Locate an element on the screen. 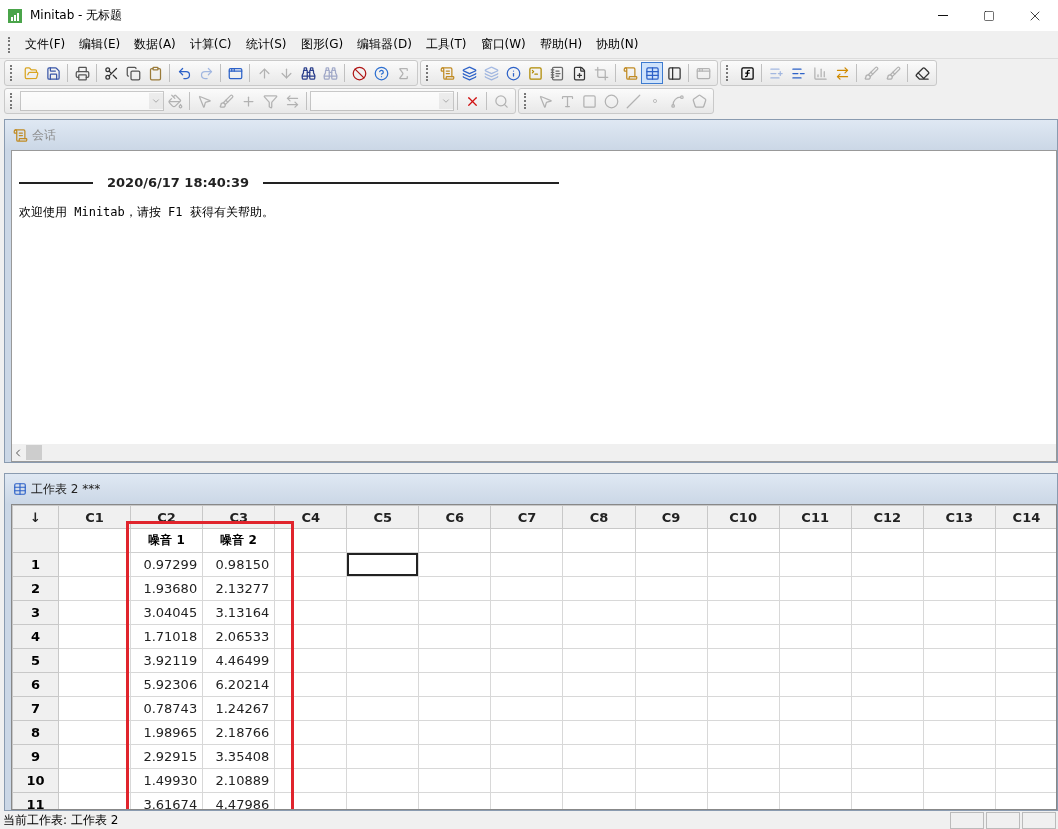 This screenshot has height=829, width=1058. panel-icon is located at coordinates (674, 73).